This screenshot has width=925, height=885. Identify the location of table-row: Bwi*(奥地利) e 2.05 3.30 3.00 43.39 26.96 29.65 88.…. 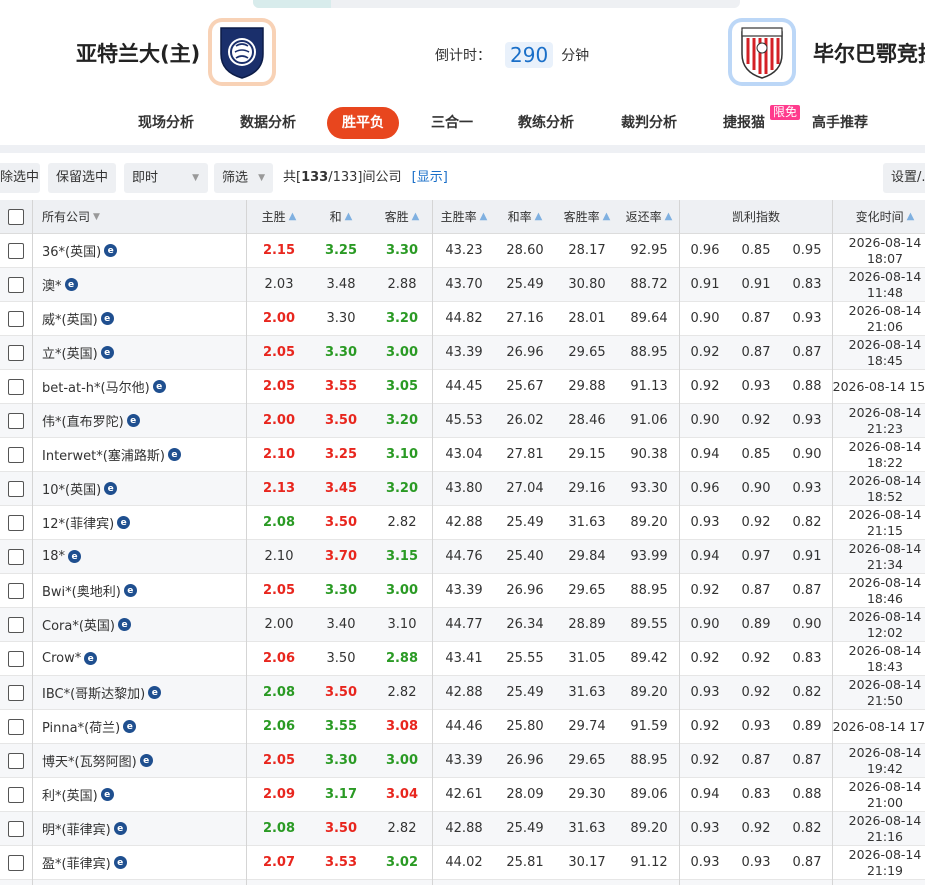
(462, 591).